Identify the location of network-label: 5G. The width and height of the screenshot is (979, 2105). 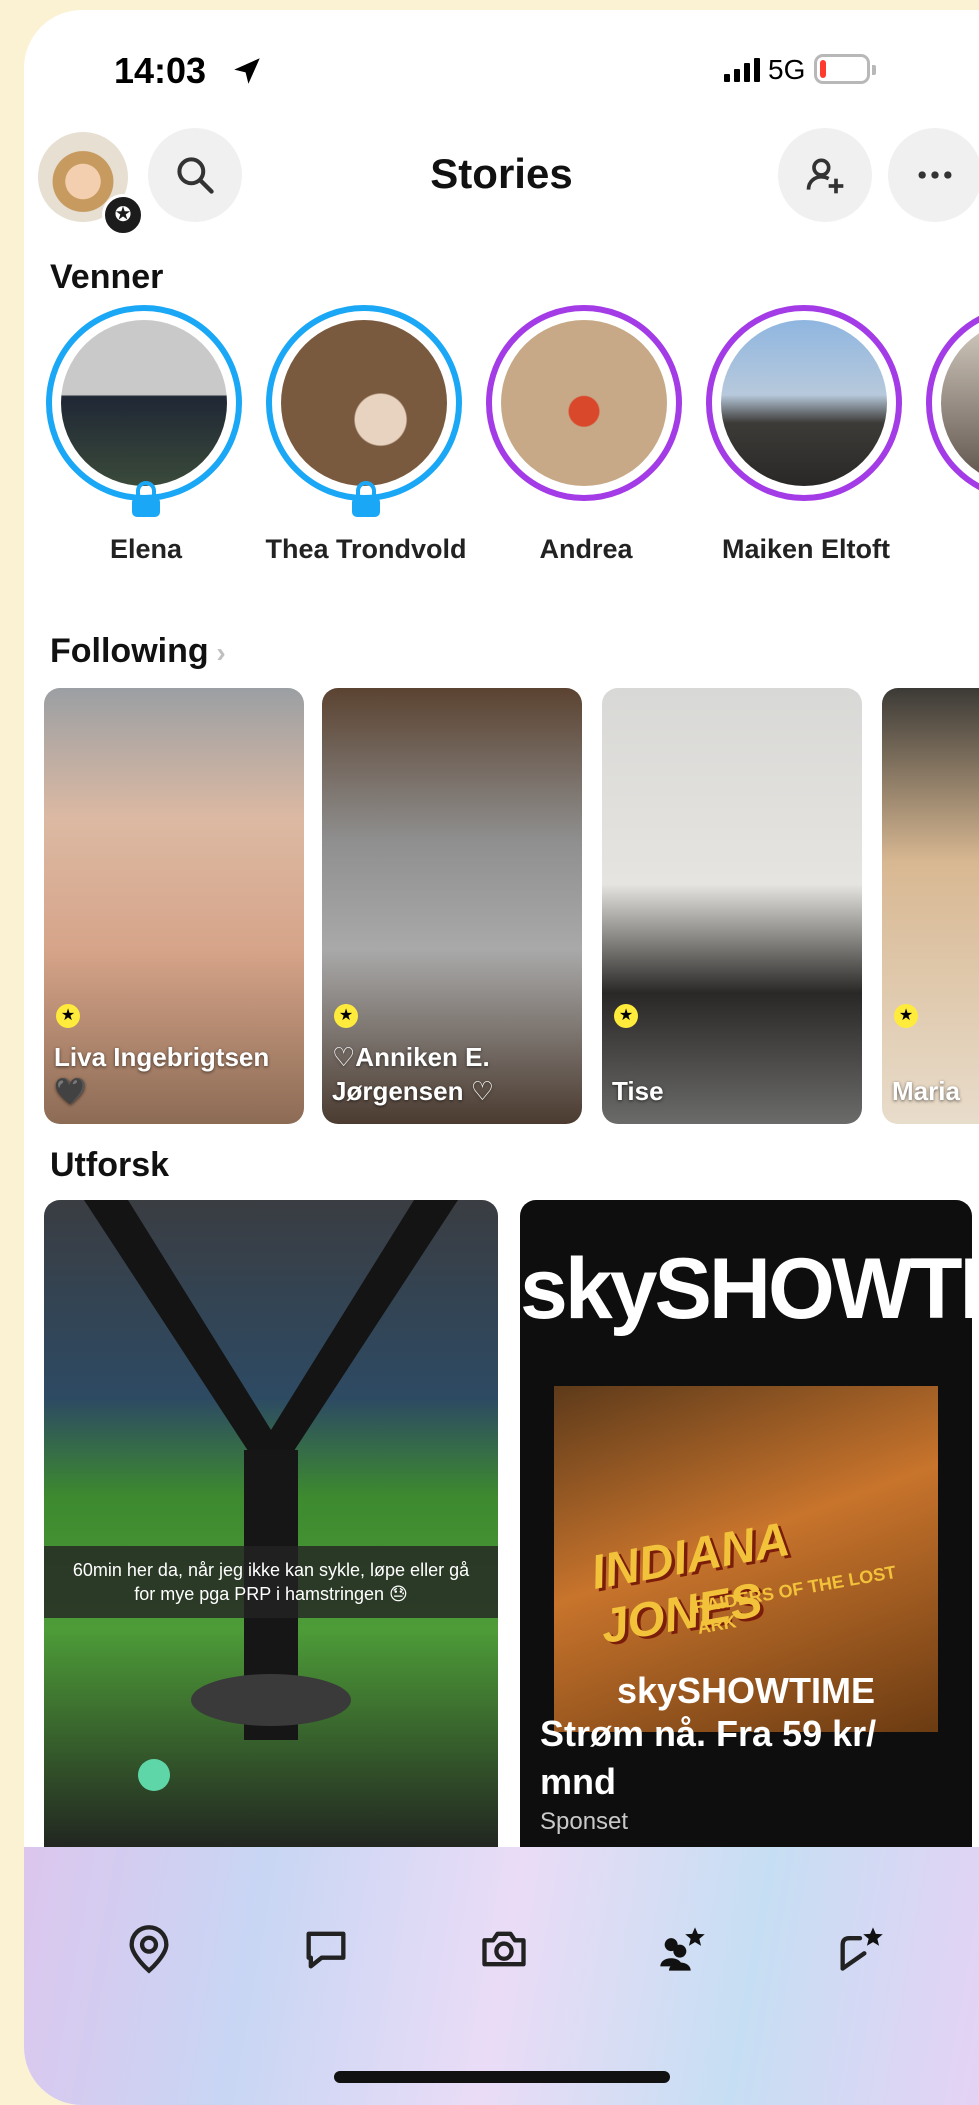
(787, 69).